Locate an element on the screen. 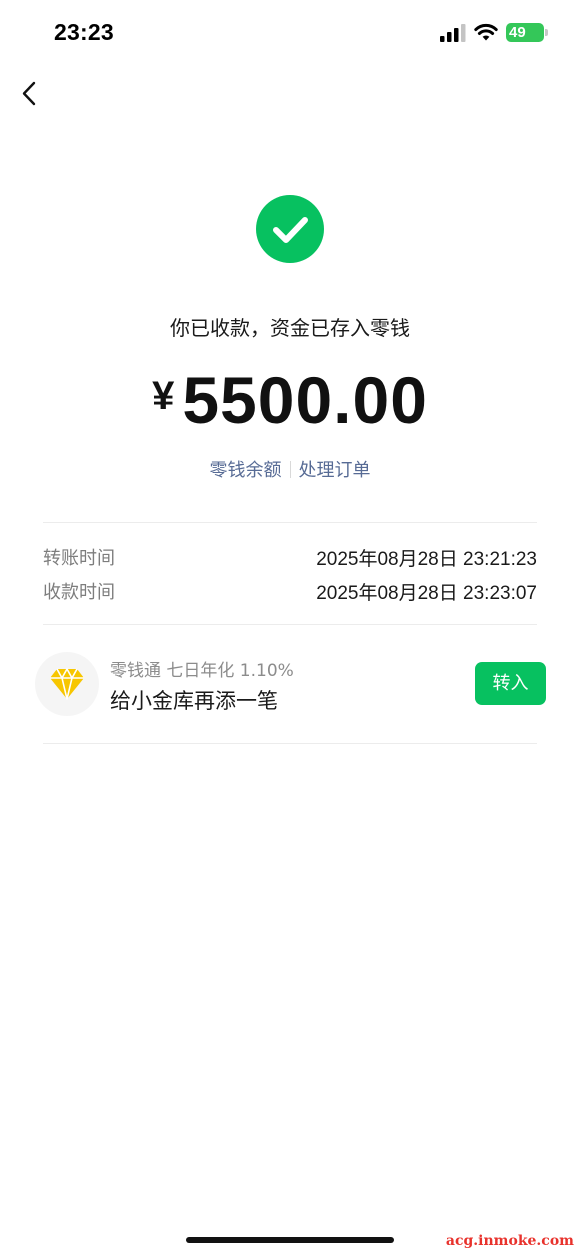 Image resolution: width=580 pixels, height=1255 pixels. cellular-signal-icon is located at coordinates (453, 33).